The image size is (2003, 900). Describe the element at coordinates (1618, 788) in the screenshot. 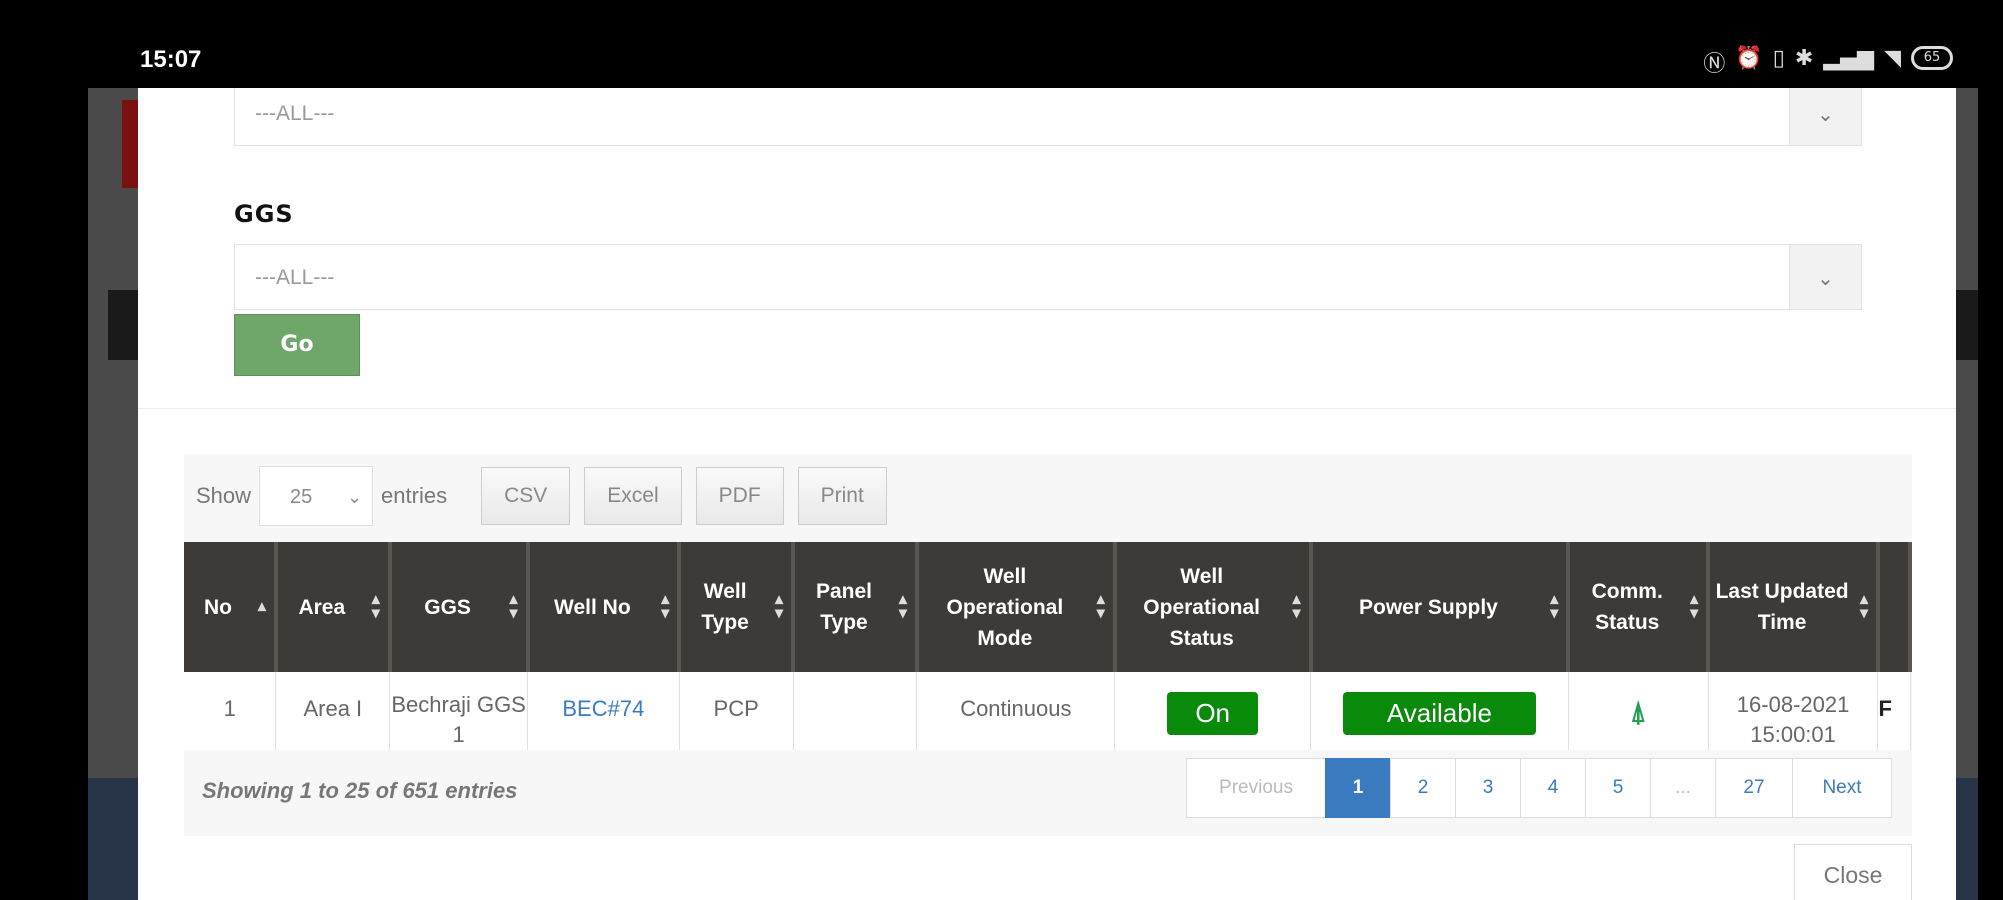

I see `page-button-5: 5` at that location.